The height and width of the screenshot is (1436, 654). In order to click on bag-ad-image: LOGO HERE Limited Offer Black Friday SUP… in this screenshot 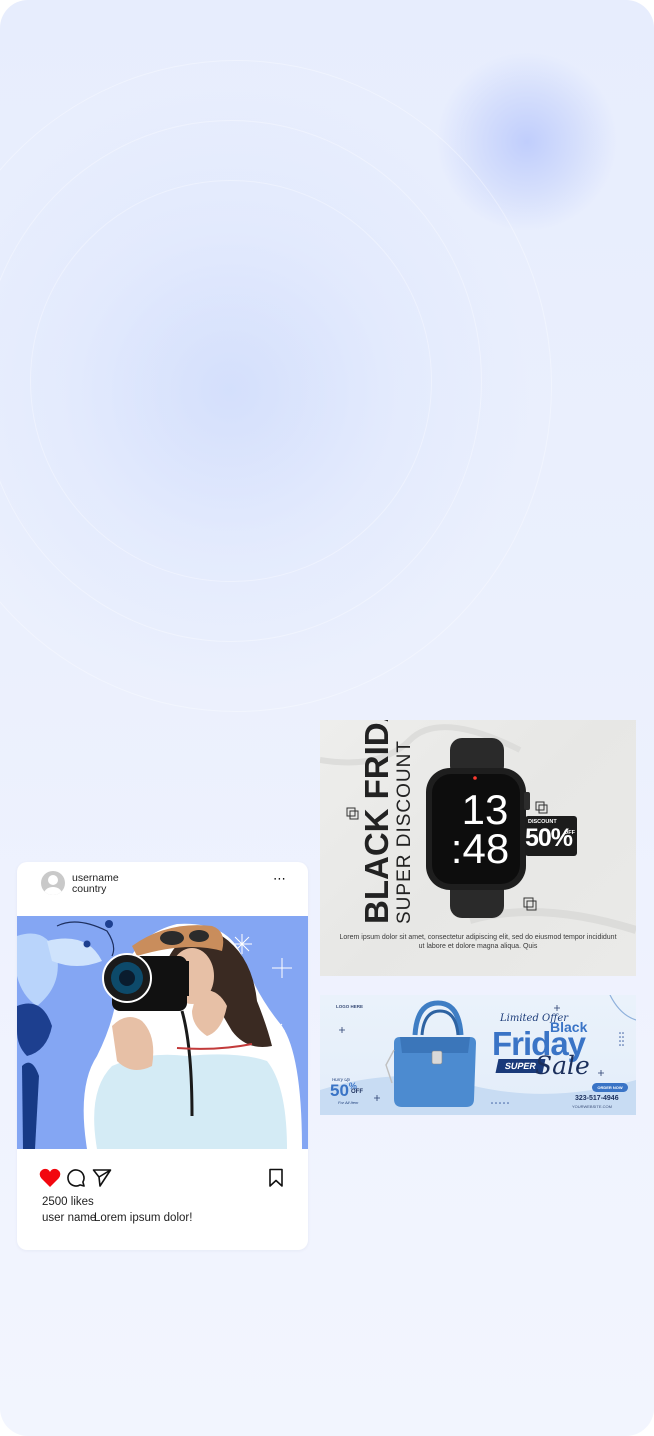, I will do `click(478, 1055)`.